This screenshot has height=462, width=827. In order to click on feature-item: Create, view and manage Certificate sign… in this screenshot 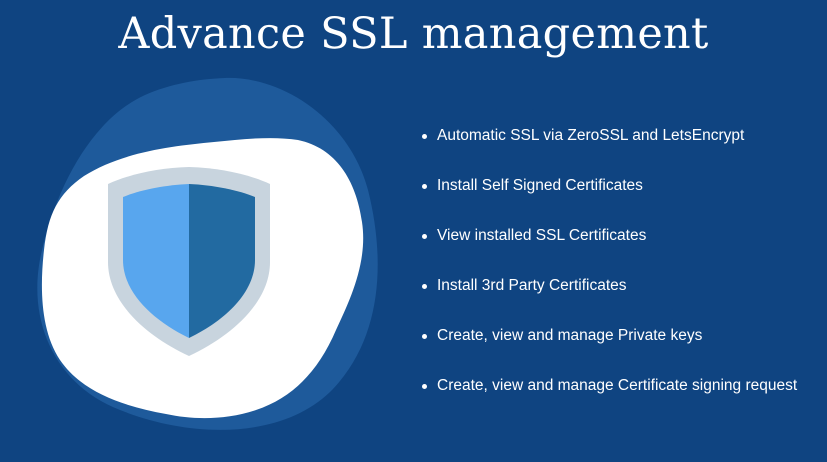, I will do `click(621, 386)`.